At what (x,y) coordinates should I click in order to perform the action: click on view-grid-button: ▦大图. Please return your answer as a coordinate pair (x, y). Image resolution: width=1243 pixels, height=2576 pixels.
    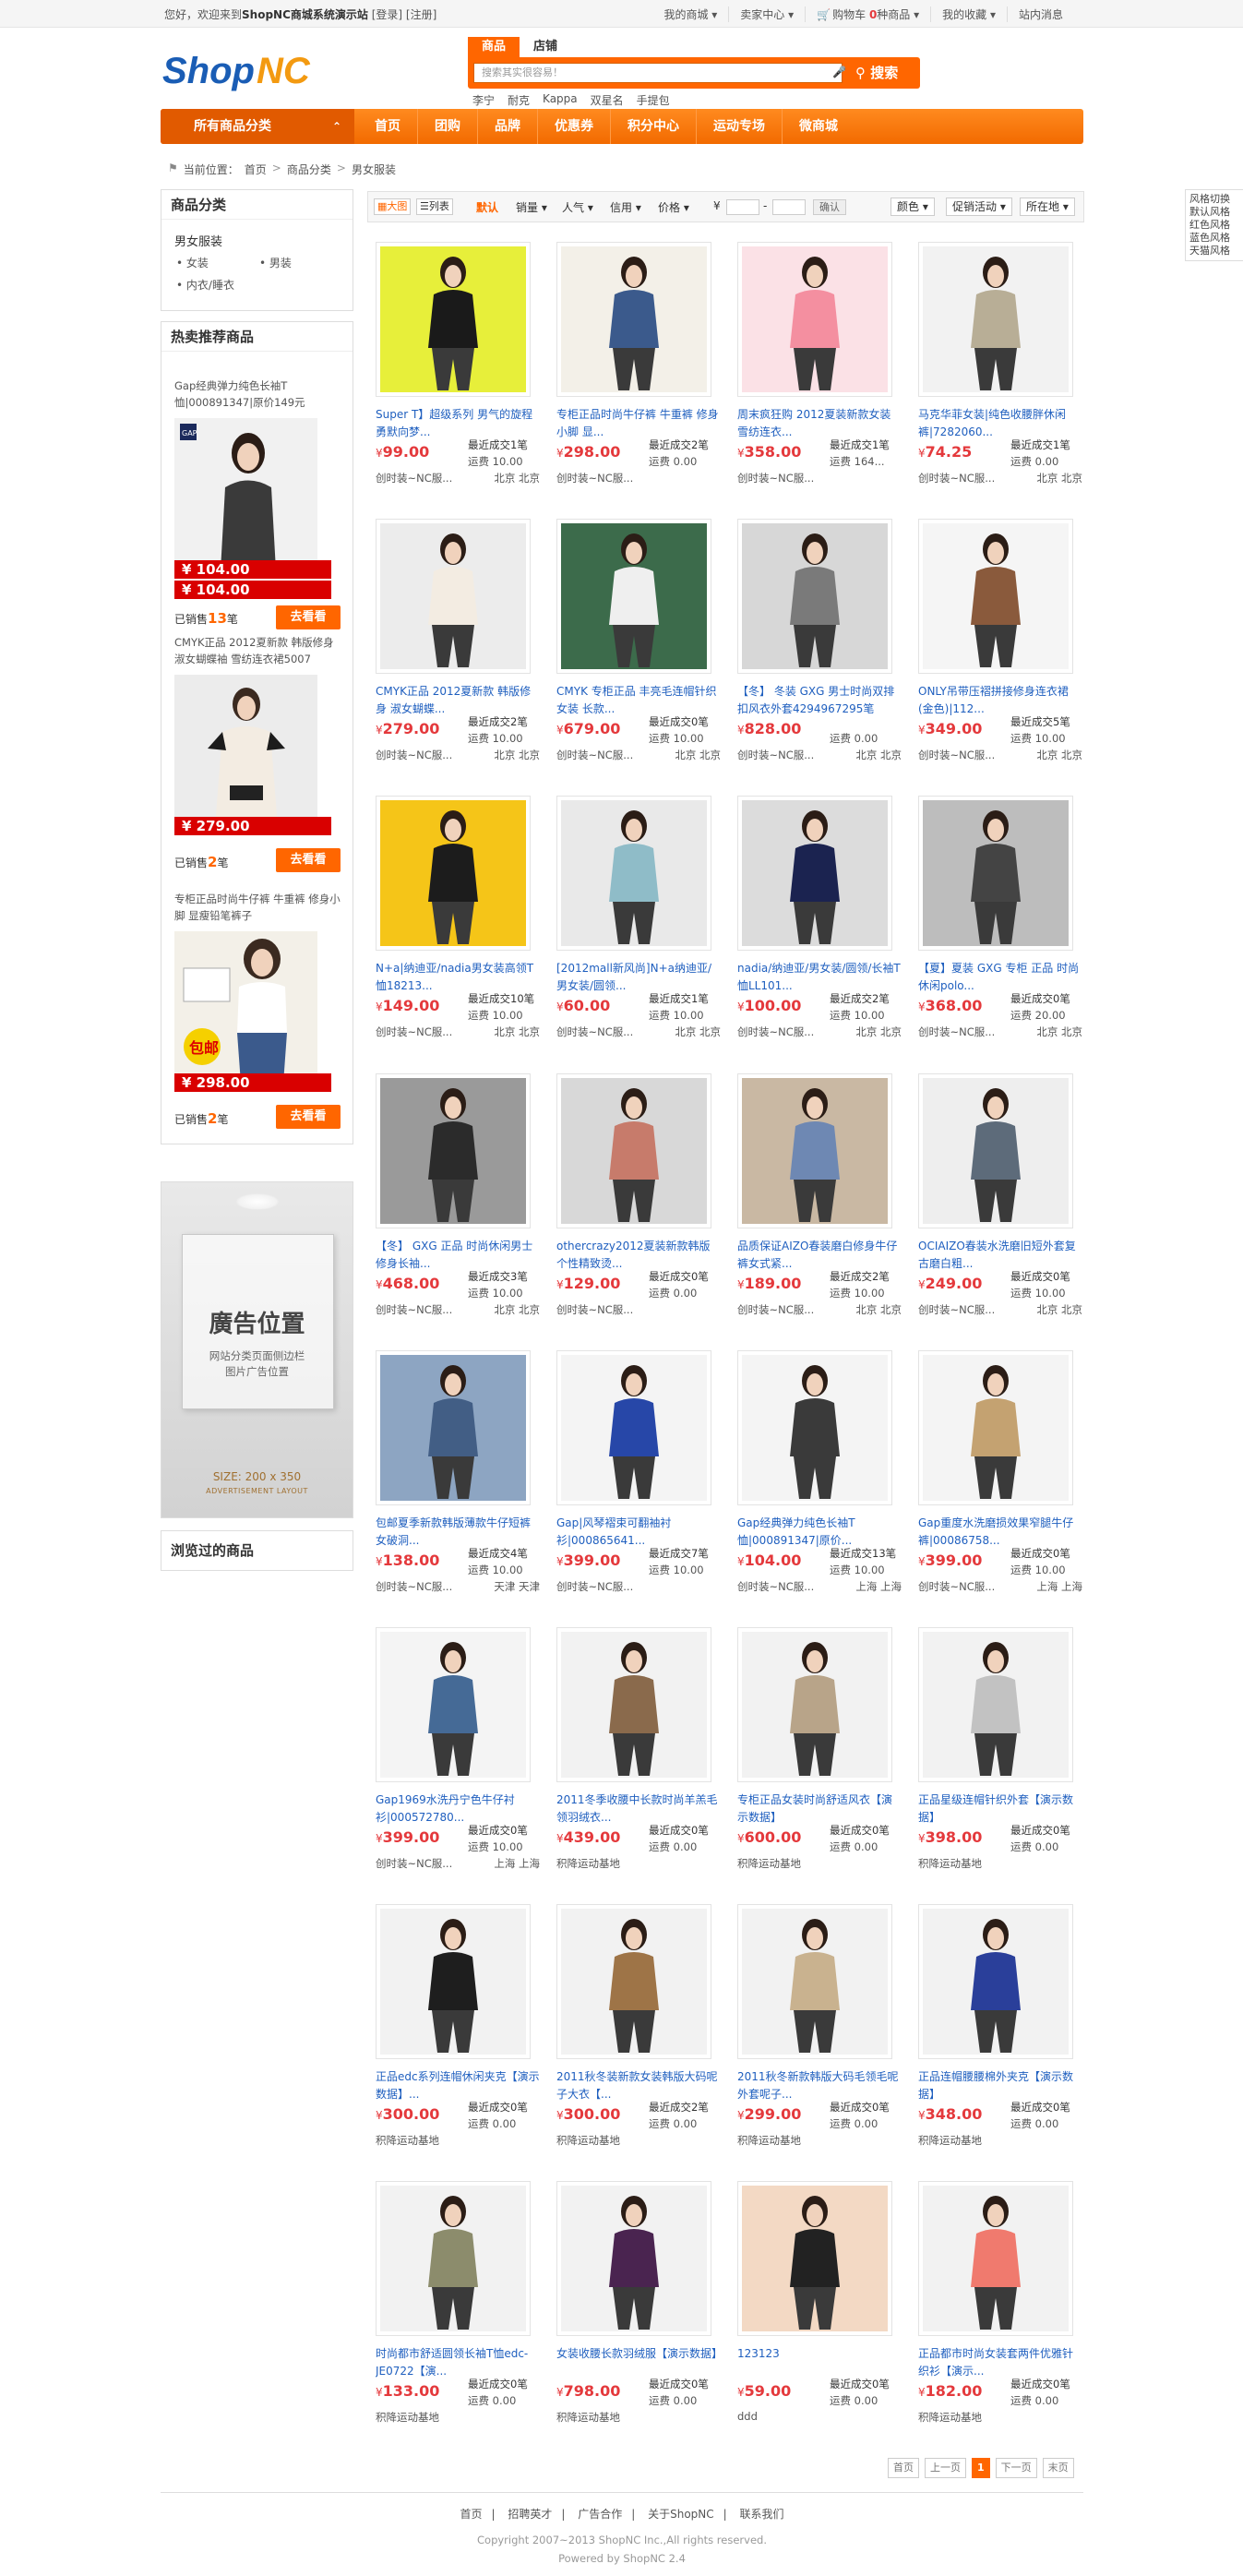
    Looking at the image, I should click on (393, 207).